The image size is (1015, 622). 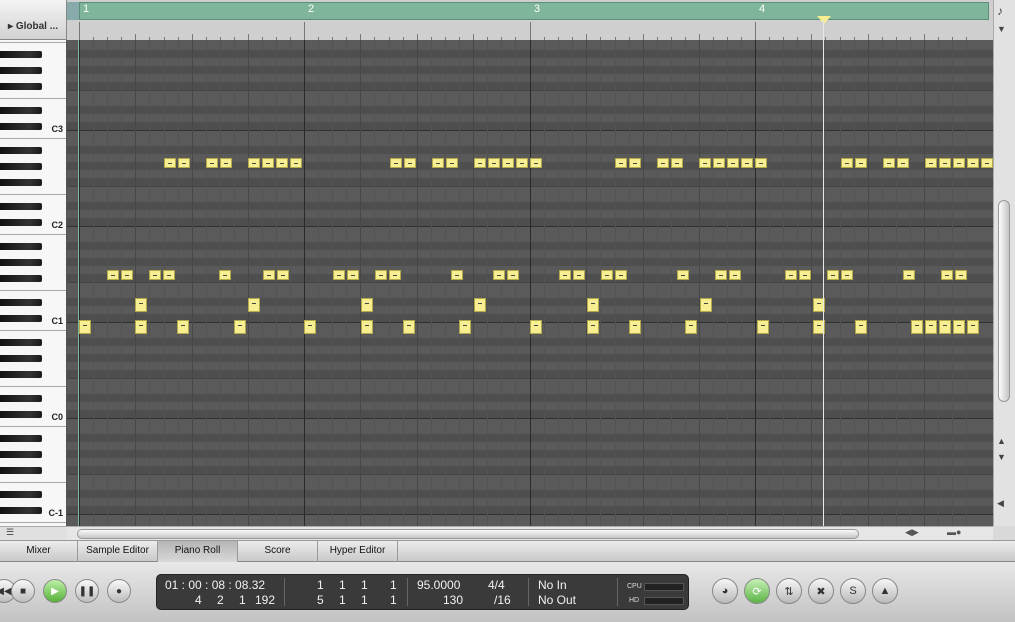 What do you see at coordinates (757, 591) in the screenshot?
I see `cycle-button: ⟳` at bounding box center [757, 591].